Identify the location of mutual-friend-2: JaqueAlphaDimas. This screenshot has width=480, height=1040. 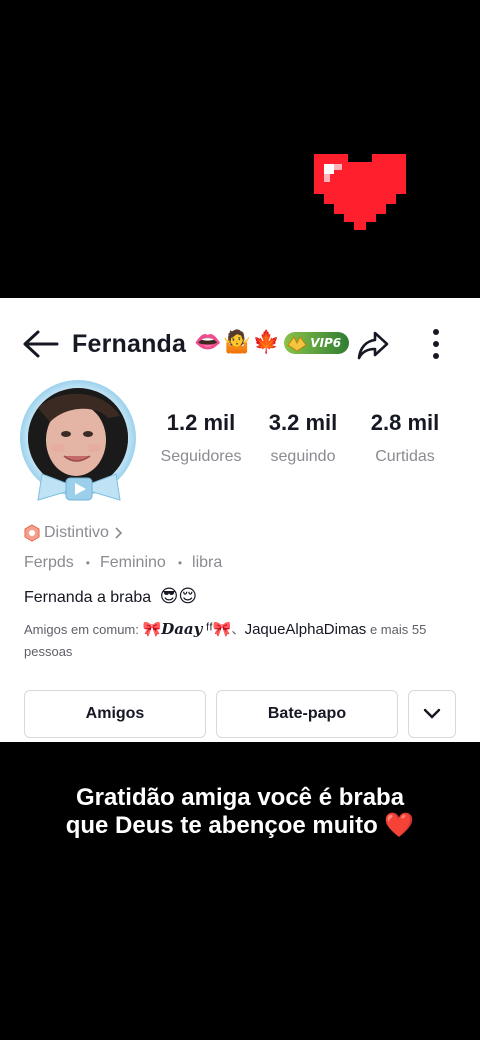
(305, 629).